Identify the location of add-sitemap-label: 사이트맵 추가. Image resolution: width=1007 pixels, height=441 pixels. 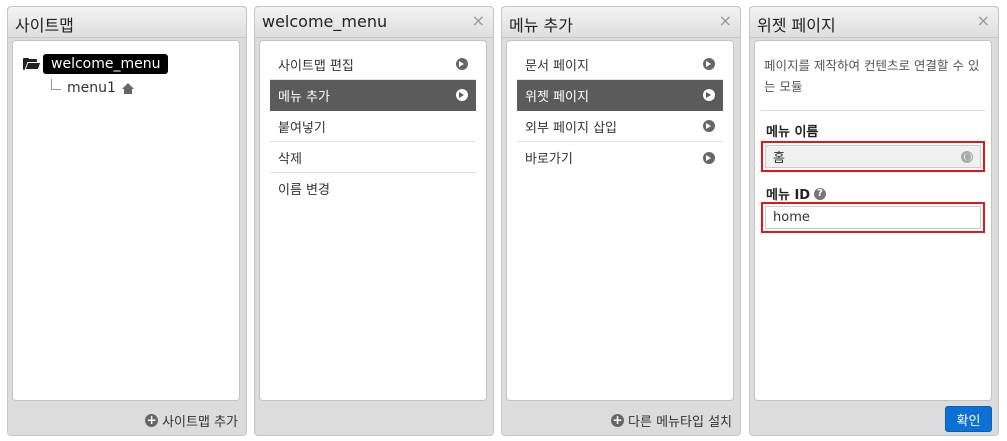
(200, 422).